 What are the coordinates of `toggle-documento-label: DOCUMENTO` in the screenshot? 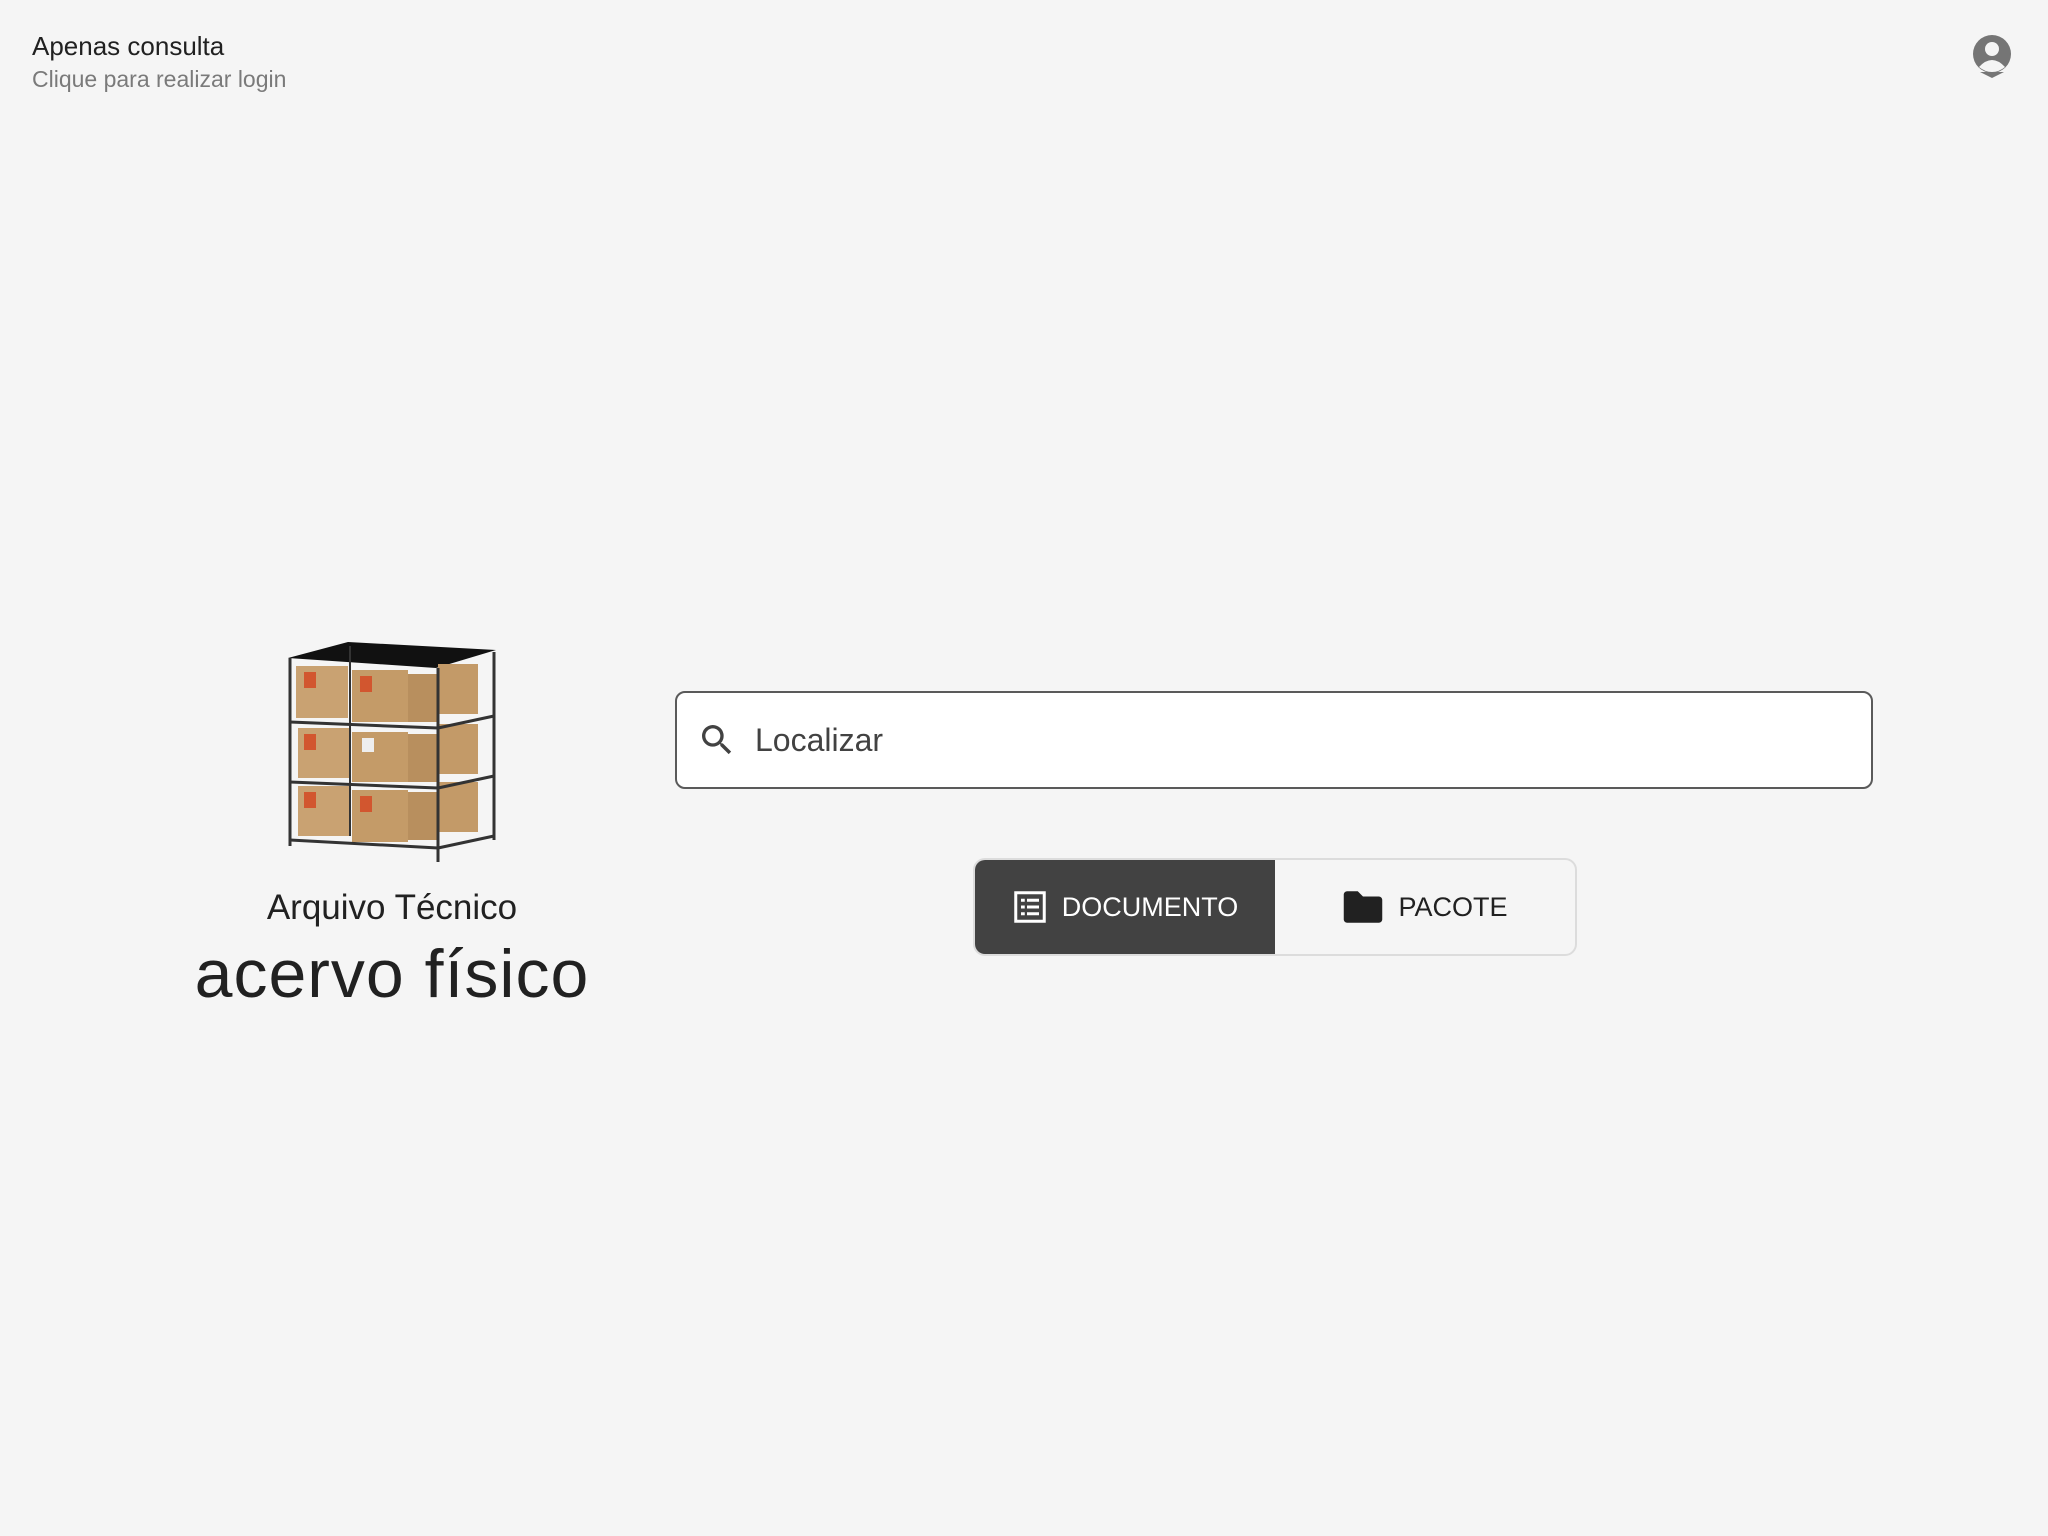 It's located at (1150, 906).